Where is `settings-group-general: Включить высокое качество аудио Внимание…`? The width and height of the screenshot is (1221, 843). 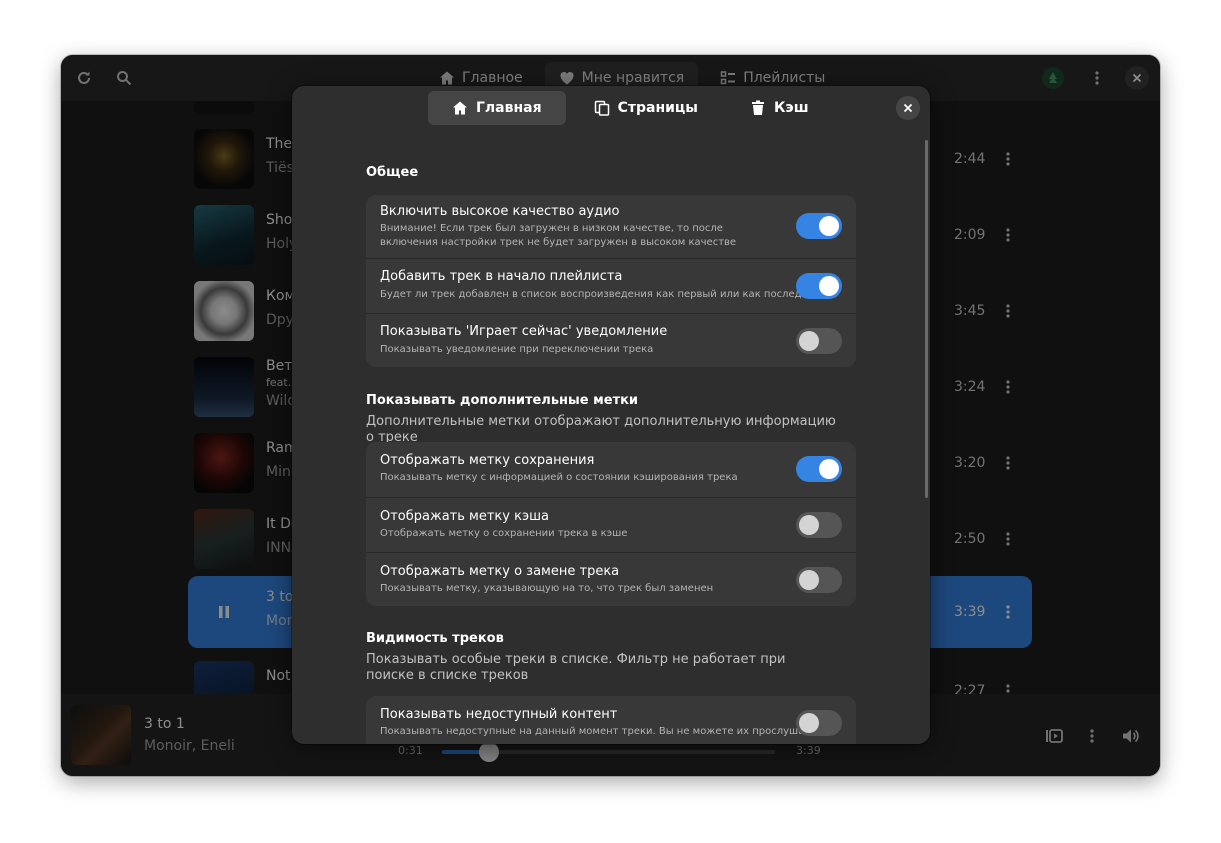 settings-group-general: Включить высокое качество аудио Внимание… is located at coordinates (611, 281).